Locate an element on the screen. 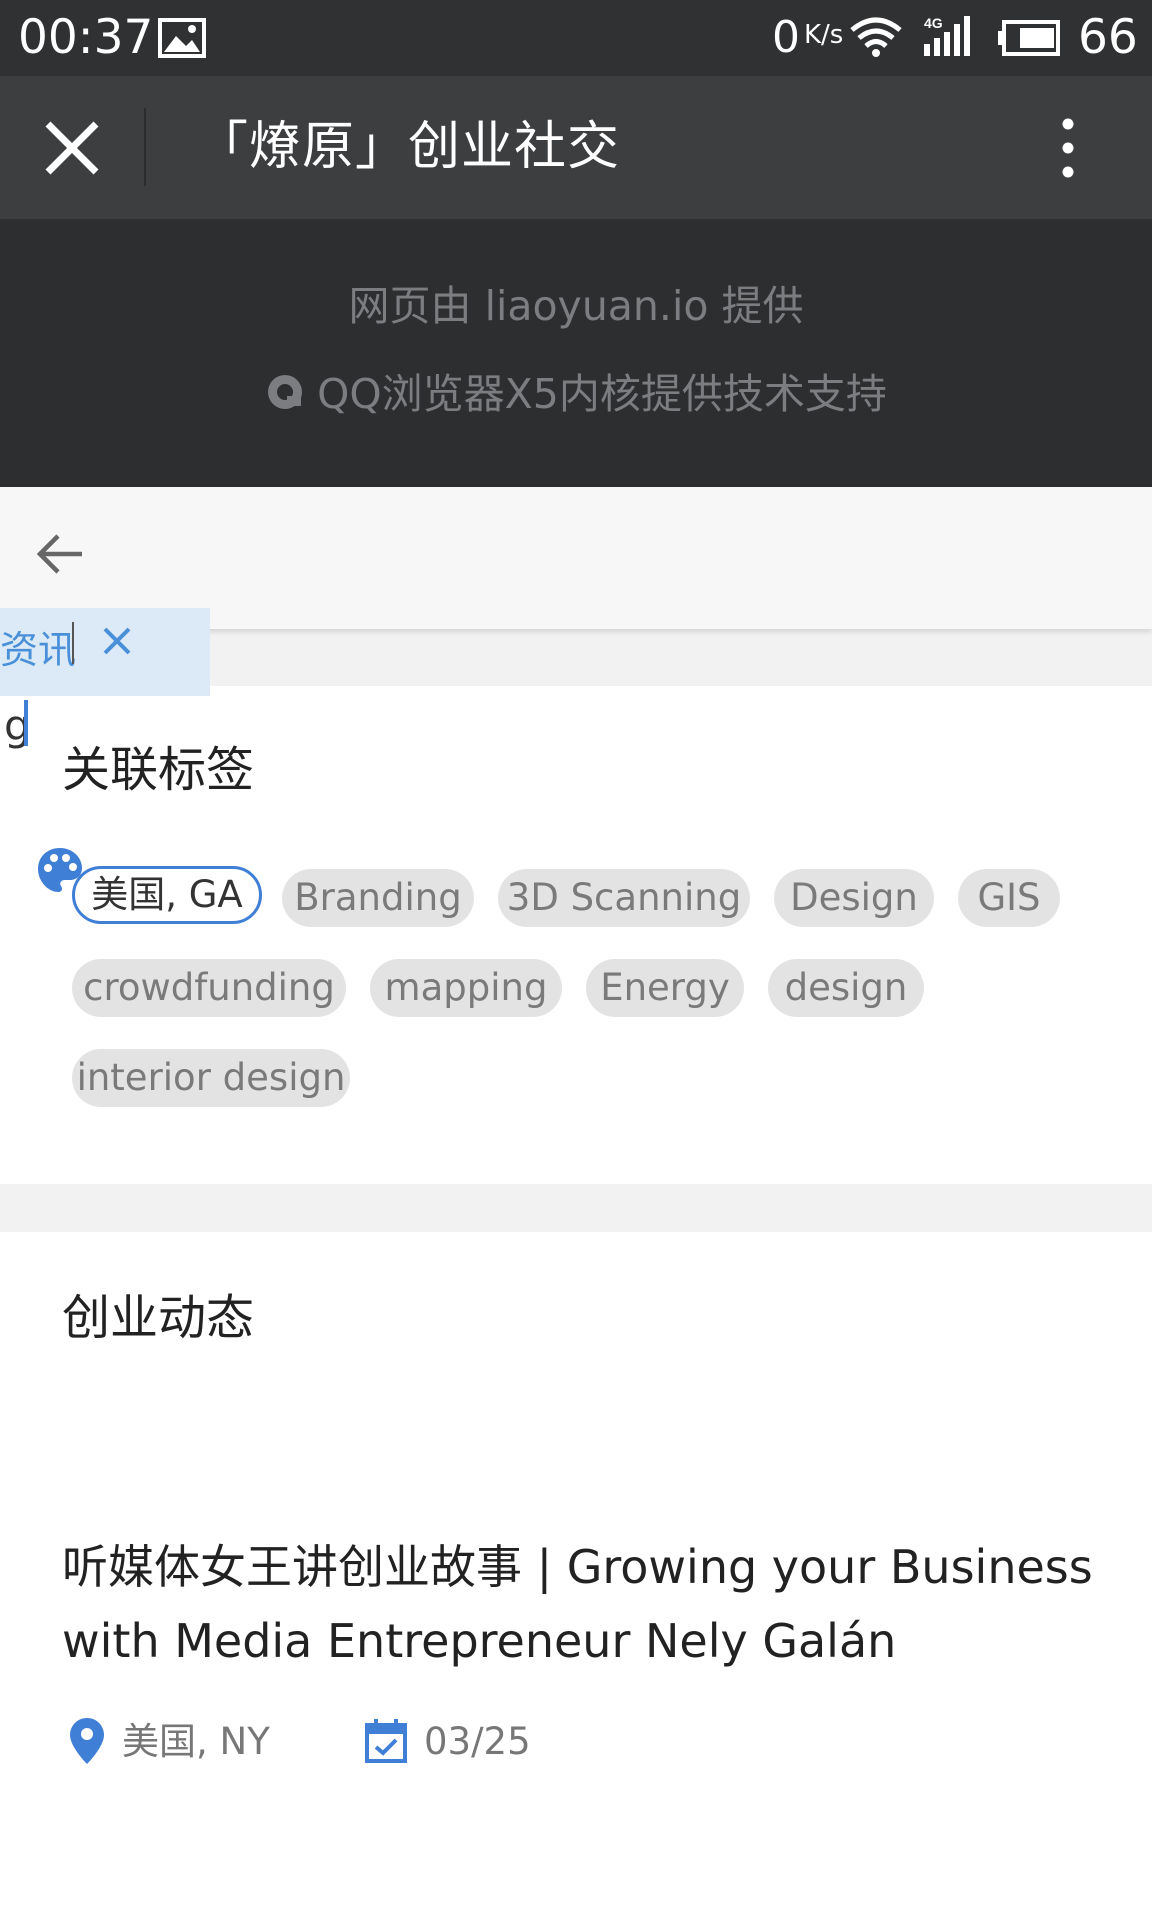  selection-cursor is located at coordinates (73, 643).